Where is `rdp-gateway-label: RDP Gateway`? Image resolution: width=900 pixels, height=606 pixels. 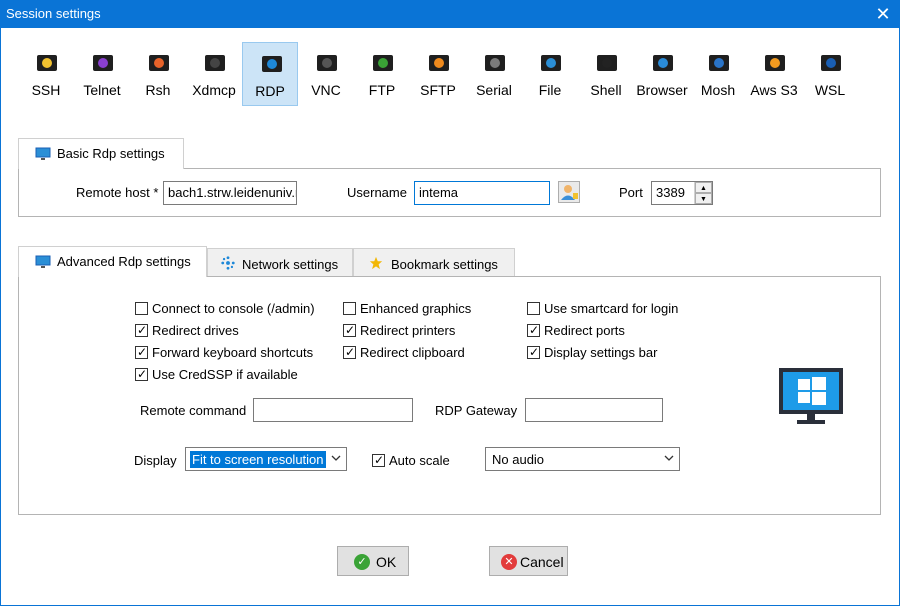 rdp-gateway-label: RDP Gateway is located at coordinates (476, 410).